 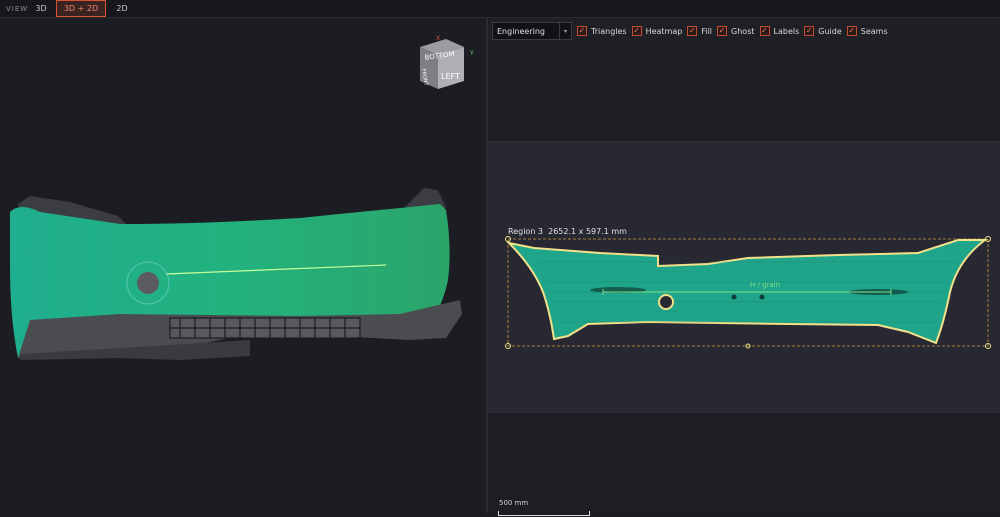 What do you see at coordinates (500, 9) in the screenshot?
I see `view-toolbar: VIEW 3D 3D + 2D 2D` at bounding box center [500, 9].